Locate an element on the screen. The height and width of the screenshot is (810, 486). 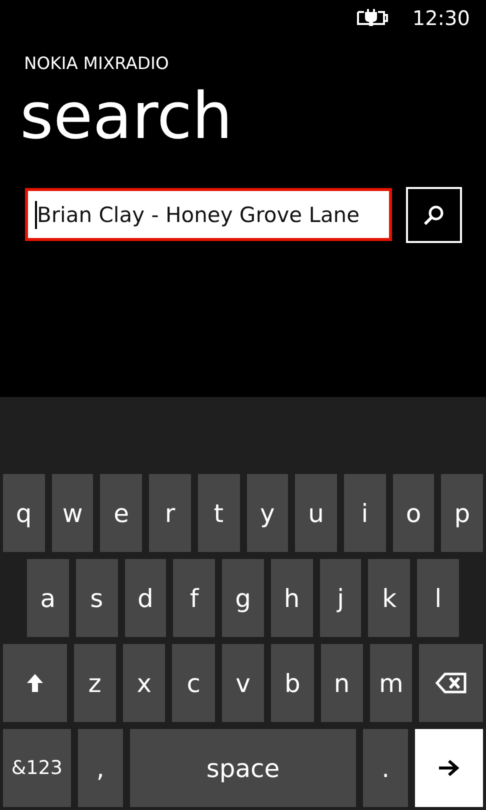
letter-key: i is located at coordinates (365, 513).